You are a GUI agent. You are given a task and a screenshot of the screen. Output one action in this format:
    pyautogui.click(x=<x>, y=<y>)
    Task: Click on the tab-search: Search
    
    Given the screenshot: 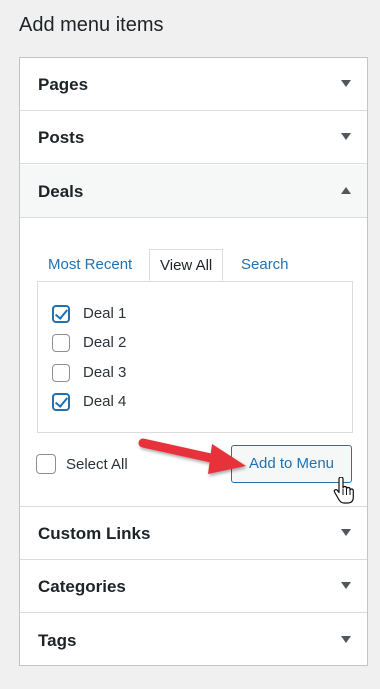 What is the action you would take?
    pyautogui.click(x=265, y=265)
    